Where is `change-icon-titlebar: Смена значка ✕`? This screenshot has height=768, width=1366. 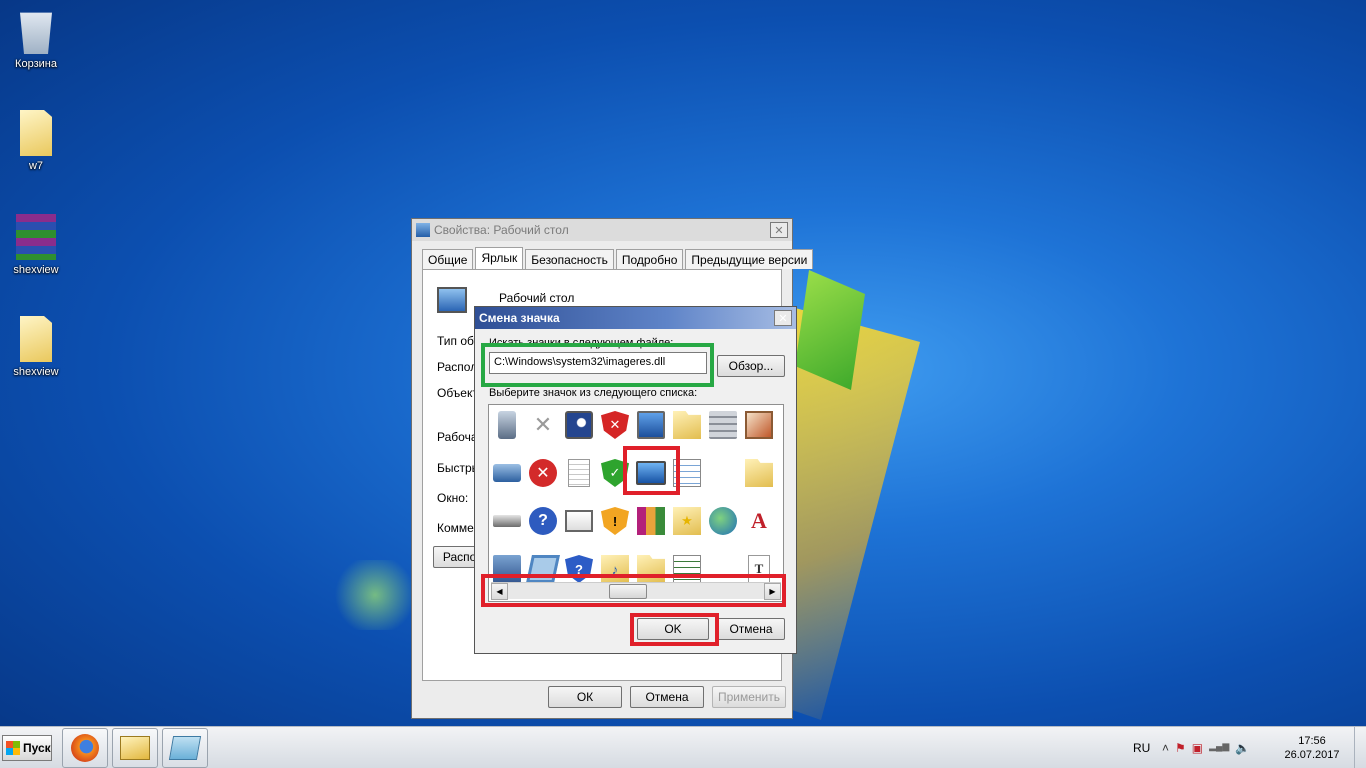 change-icon-titlebar: Смена значка ✕ is located at coordinates (635, 318).